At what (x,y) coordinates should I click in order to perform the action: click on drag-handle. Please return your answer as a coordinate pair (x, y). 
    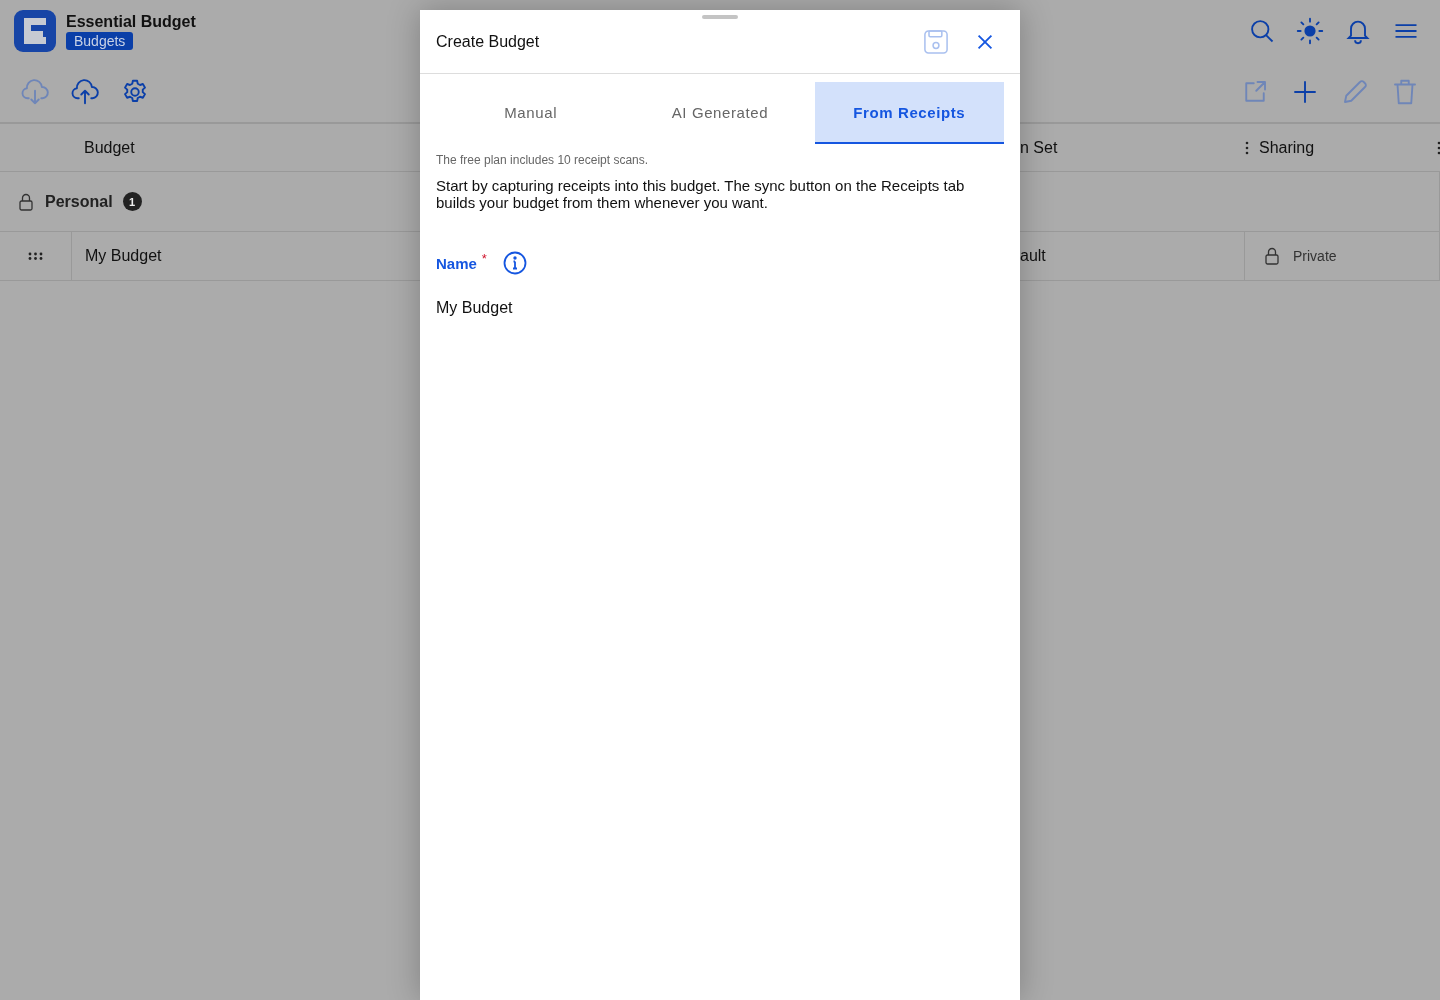
    Looking at the image, I should click on (720, 17).